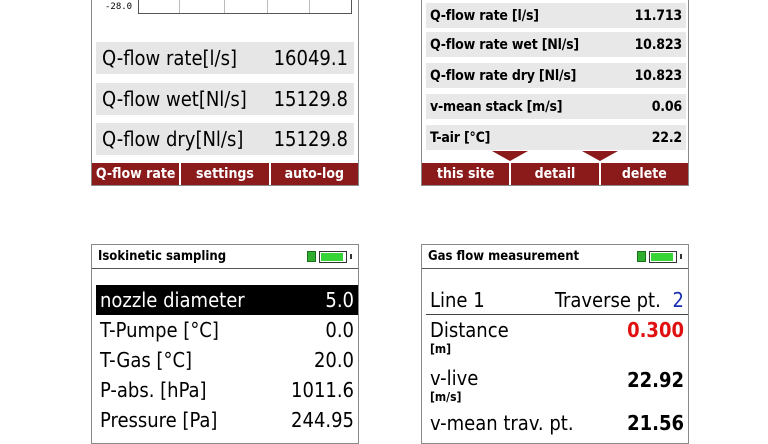  I want to click on softkey-bar: Q-flow rate settings auto-log, so click(225, 174).